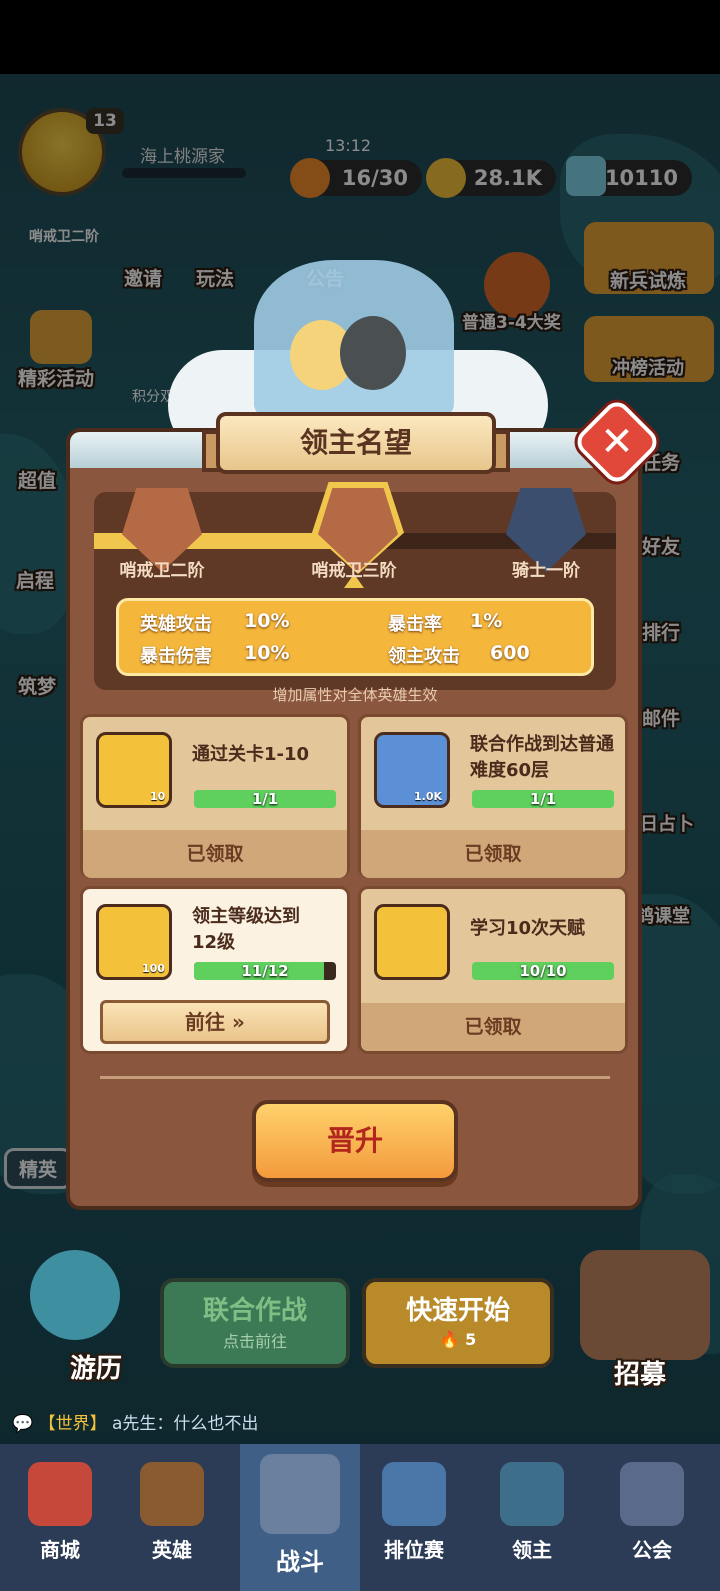  What do you see at coordinates (172, 1550) in the screenshot?
I see `nav-label: 英雄` at bounding box center [172, 1550].